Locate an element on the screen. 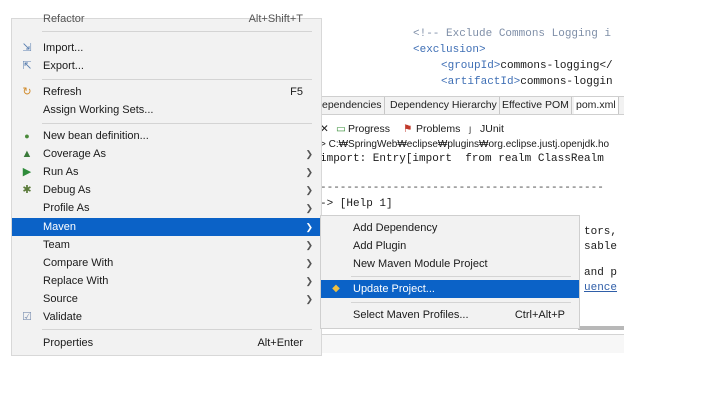 This screenshot has height=412, width=724. menu-item-shortcut: F5 is located at coordinates (296, 92).